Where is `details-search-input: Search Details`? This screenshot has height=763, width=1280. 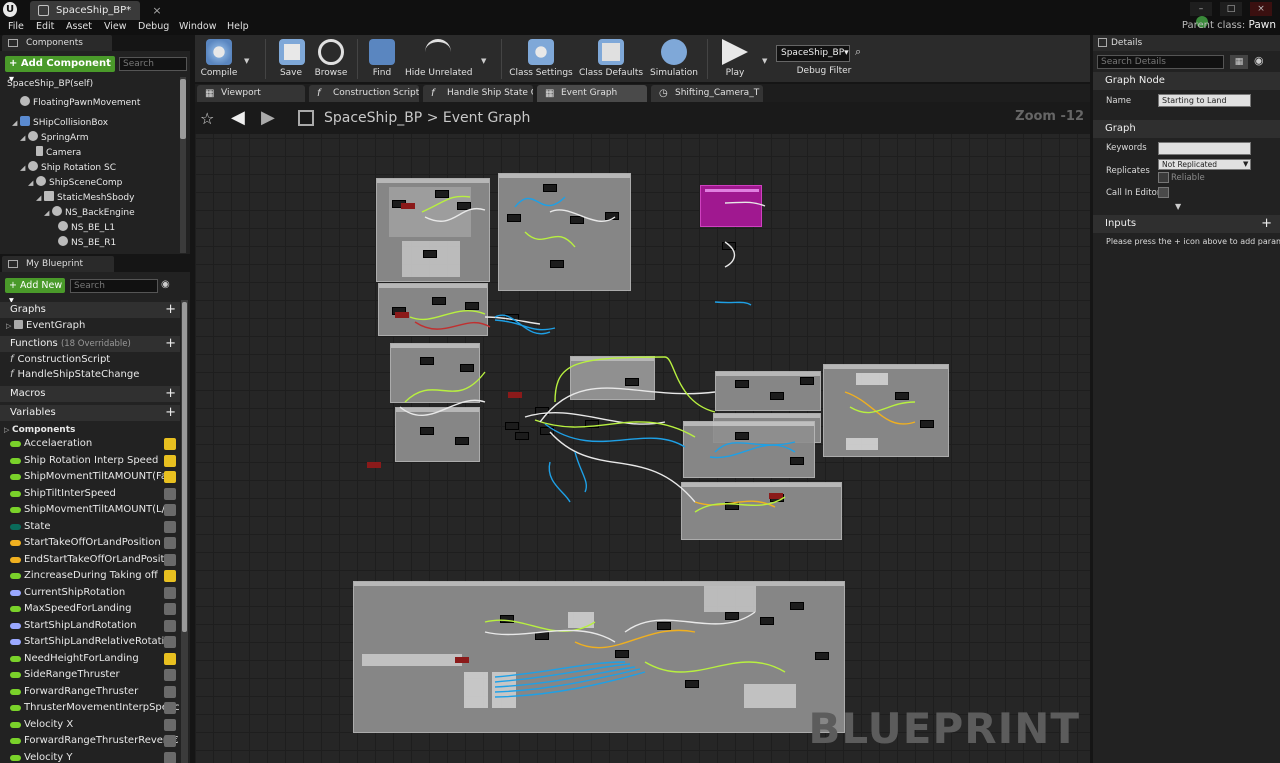
details-search-input: Search Details is located at coordinates (1160, 62).